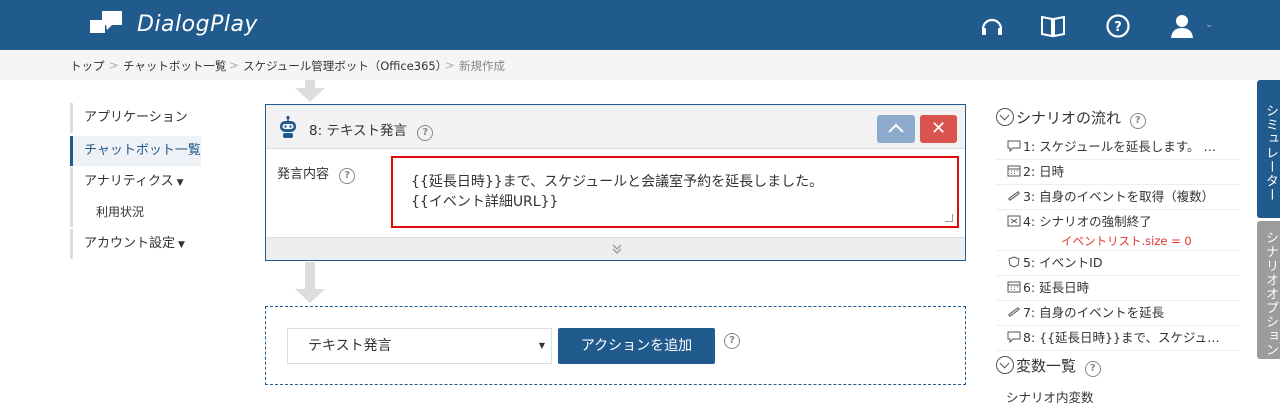 The width and height of the screenshot is (1280, 406). I want to click on move-up-button, so click(896, 129).